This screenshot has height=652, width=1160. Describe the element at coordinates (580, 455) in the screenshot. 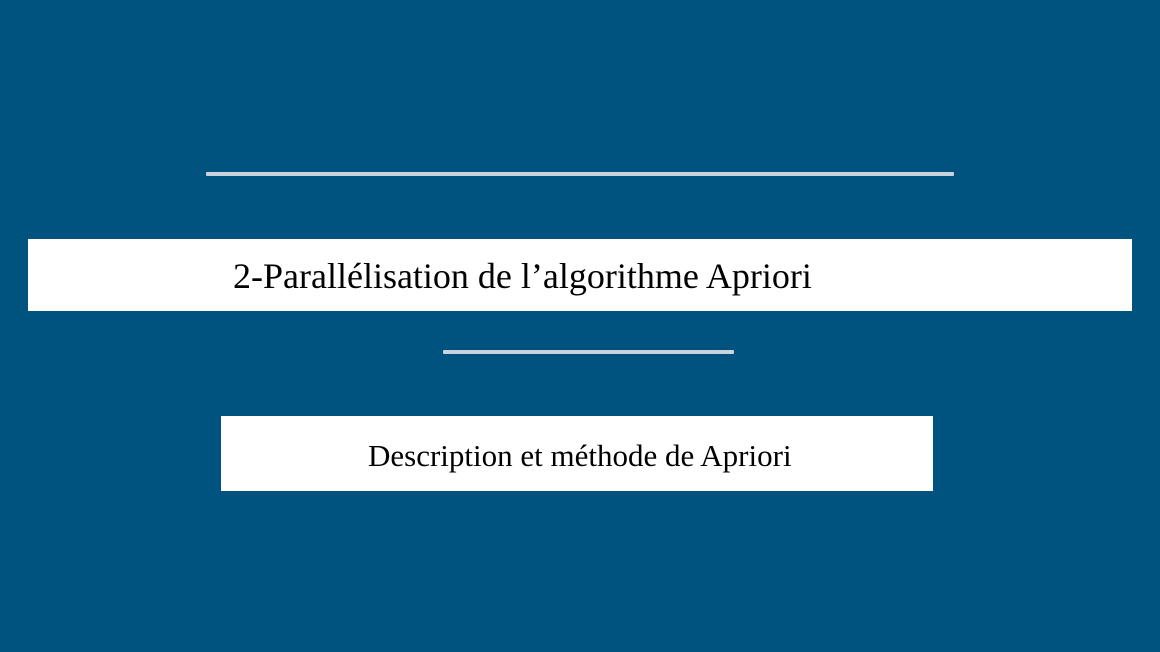

I see `slide-subtitle: Description et méthode de Apriori` at that location.